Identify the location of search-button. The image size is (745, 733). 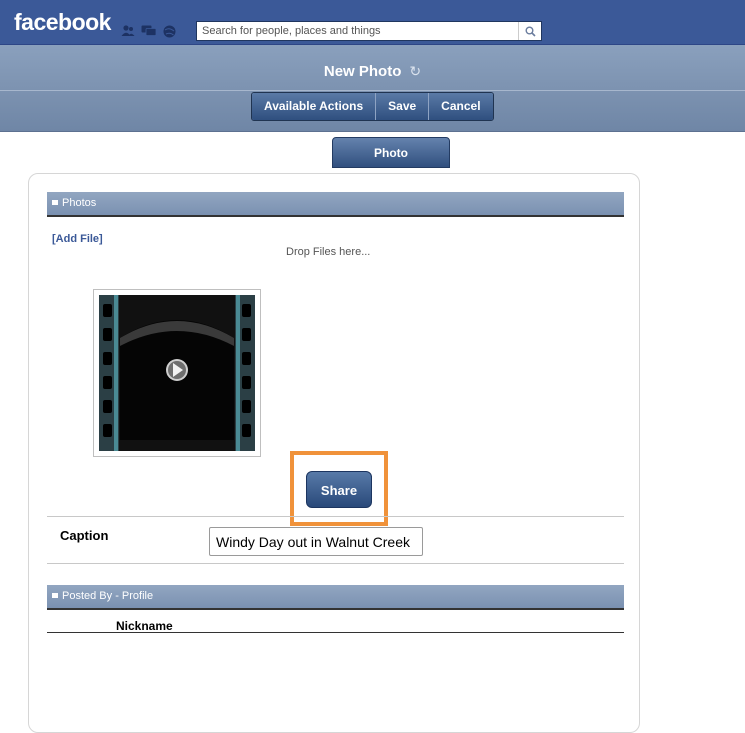
(529, 31).